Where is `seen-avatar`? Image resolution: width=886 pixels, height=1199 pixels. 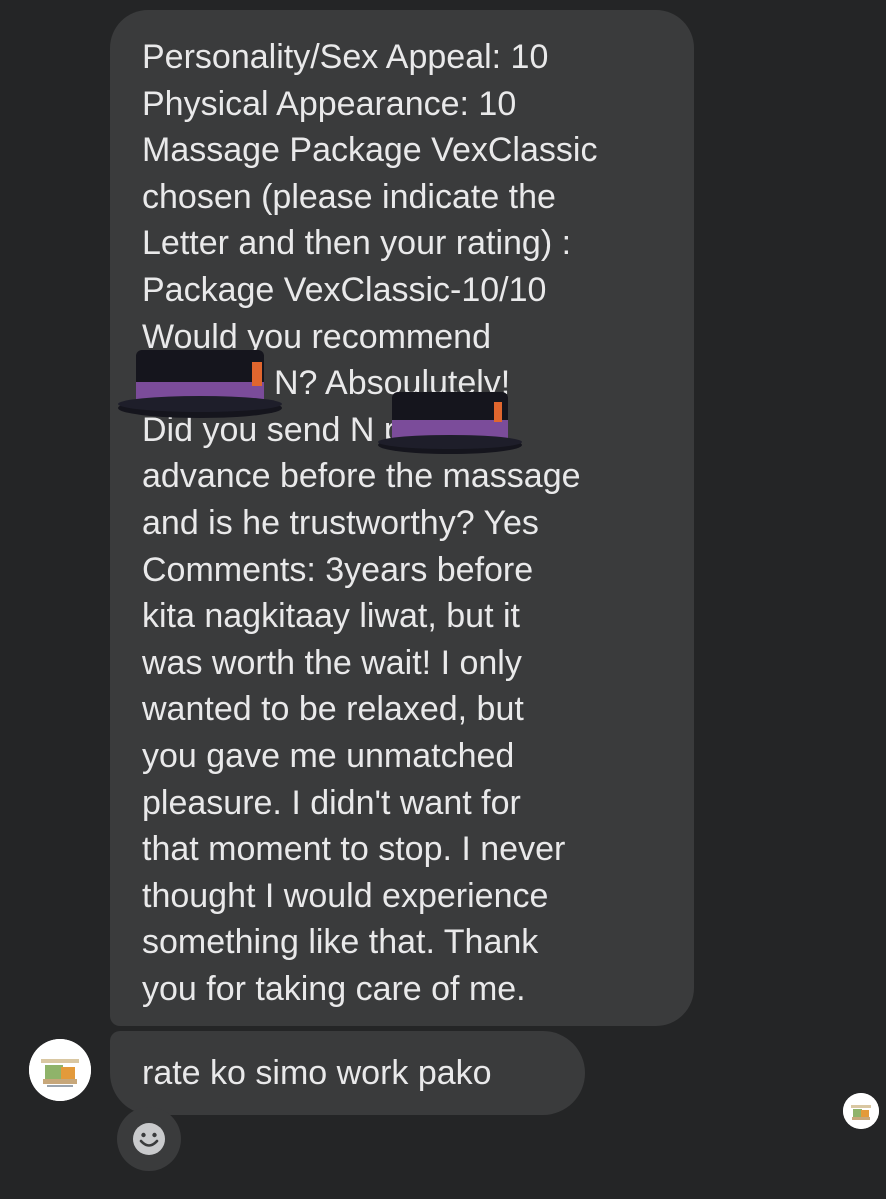 seen-avatar is located at coordinates (861, 1111).